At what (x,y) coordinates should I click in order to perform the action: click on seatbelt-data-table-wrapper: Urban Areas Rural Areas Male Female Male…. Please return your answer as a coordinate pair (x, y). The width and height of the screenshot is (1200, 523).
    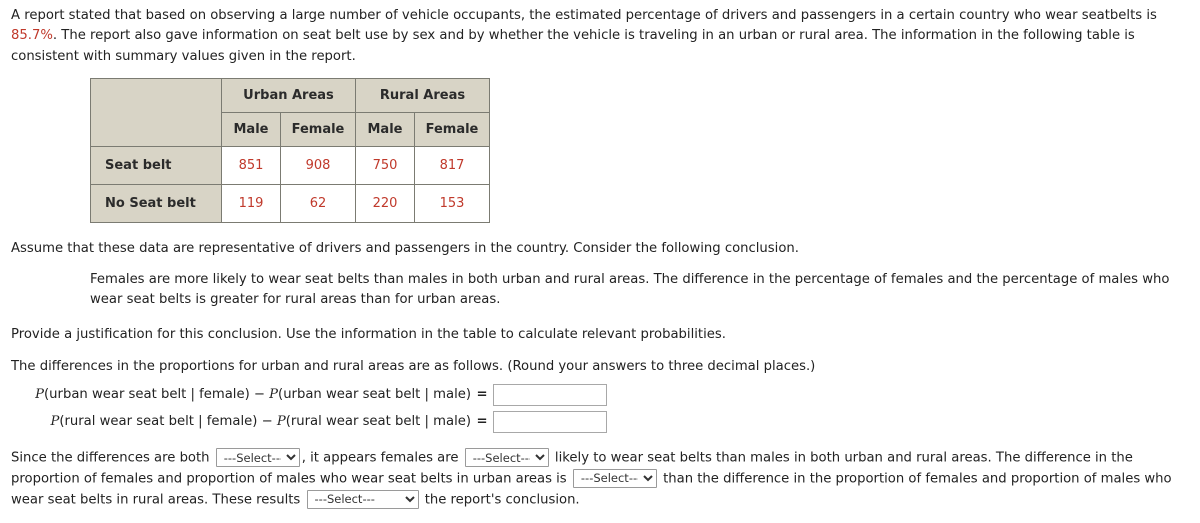
    Looking at the image, I should click on (290, 150).